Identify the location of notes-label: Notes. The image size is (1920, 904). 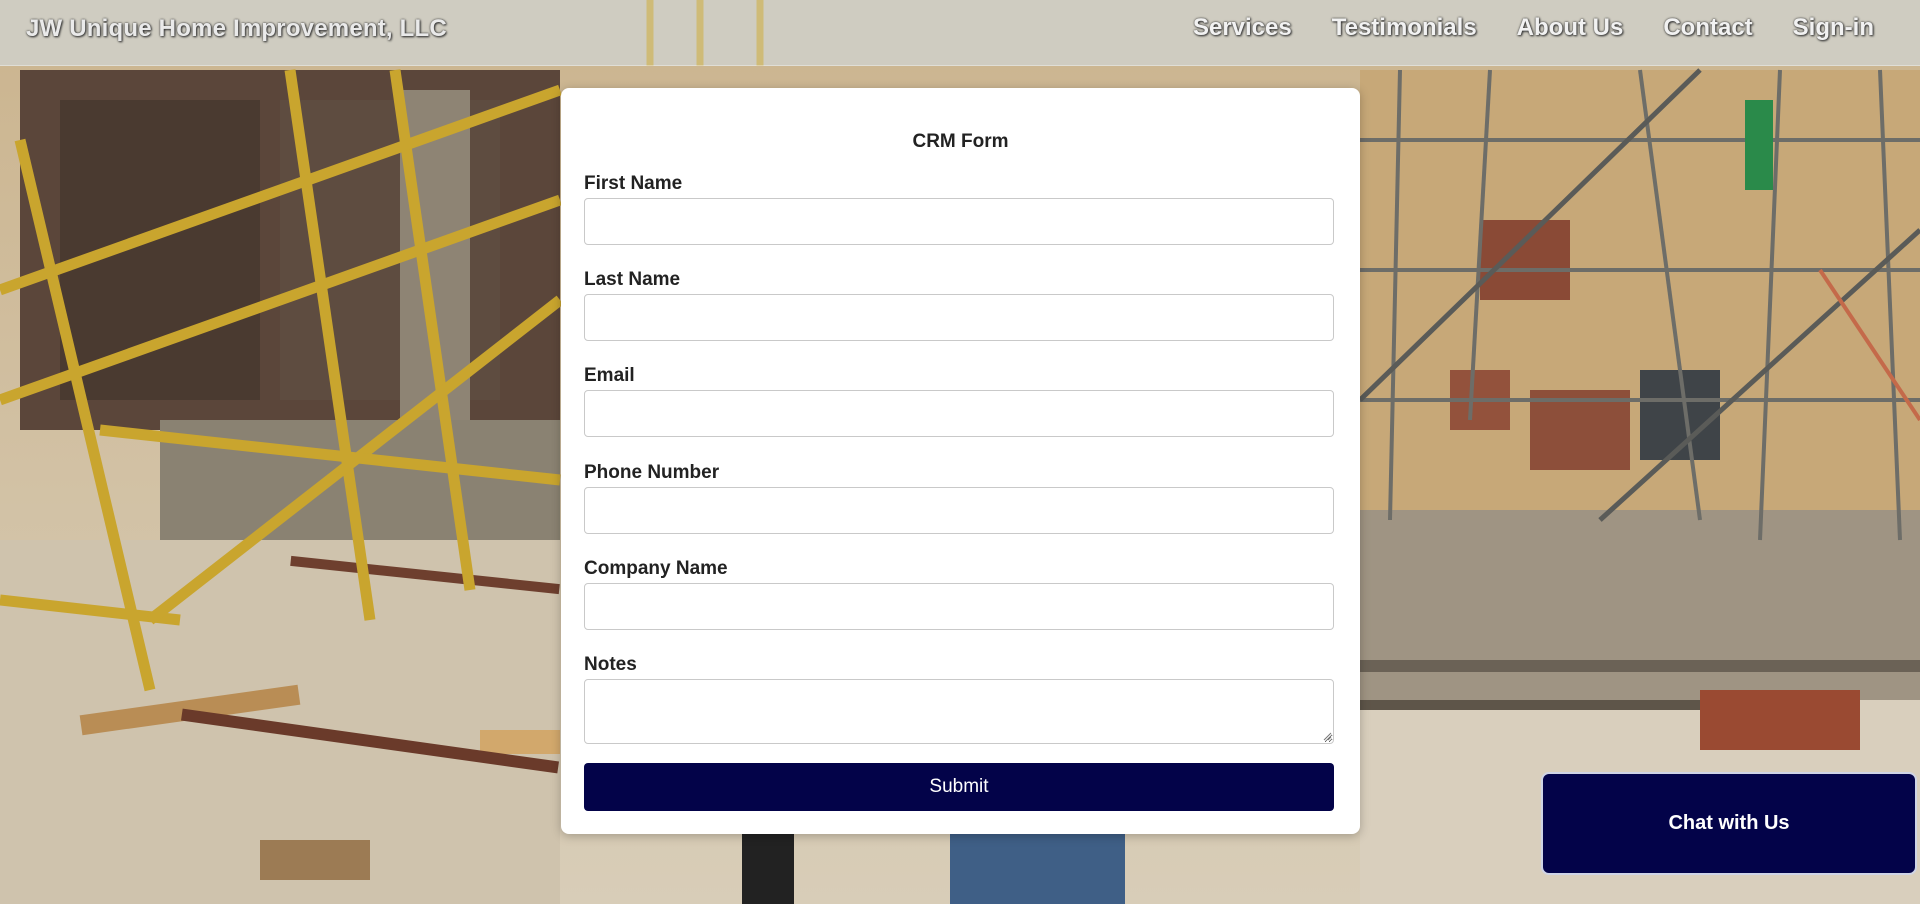
(610, 664).